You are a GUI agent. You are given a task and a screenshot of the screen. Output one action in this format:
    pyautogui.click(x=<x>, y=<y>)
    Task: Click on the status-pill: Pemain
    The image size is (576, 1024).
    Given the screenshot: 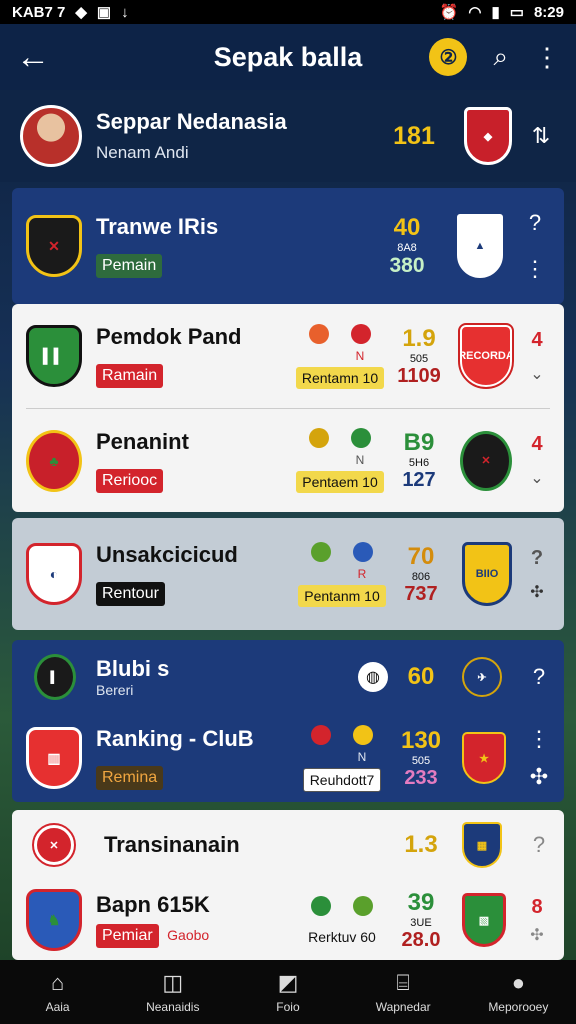 What is the action you would take?
    pyautogui.click(x=129, y=266)
    